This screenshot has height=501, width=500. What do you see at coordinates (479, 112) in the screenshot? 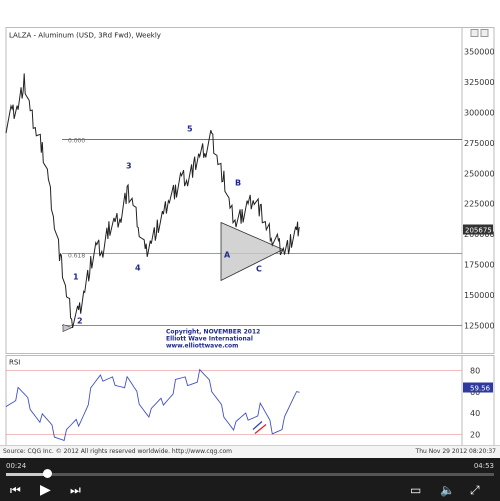
I see `price-tick-label: 300000` at bounding box center [479, 112].